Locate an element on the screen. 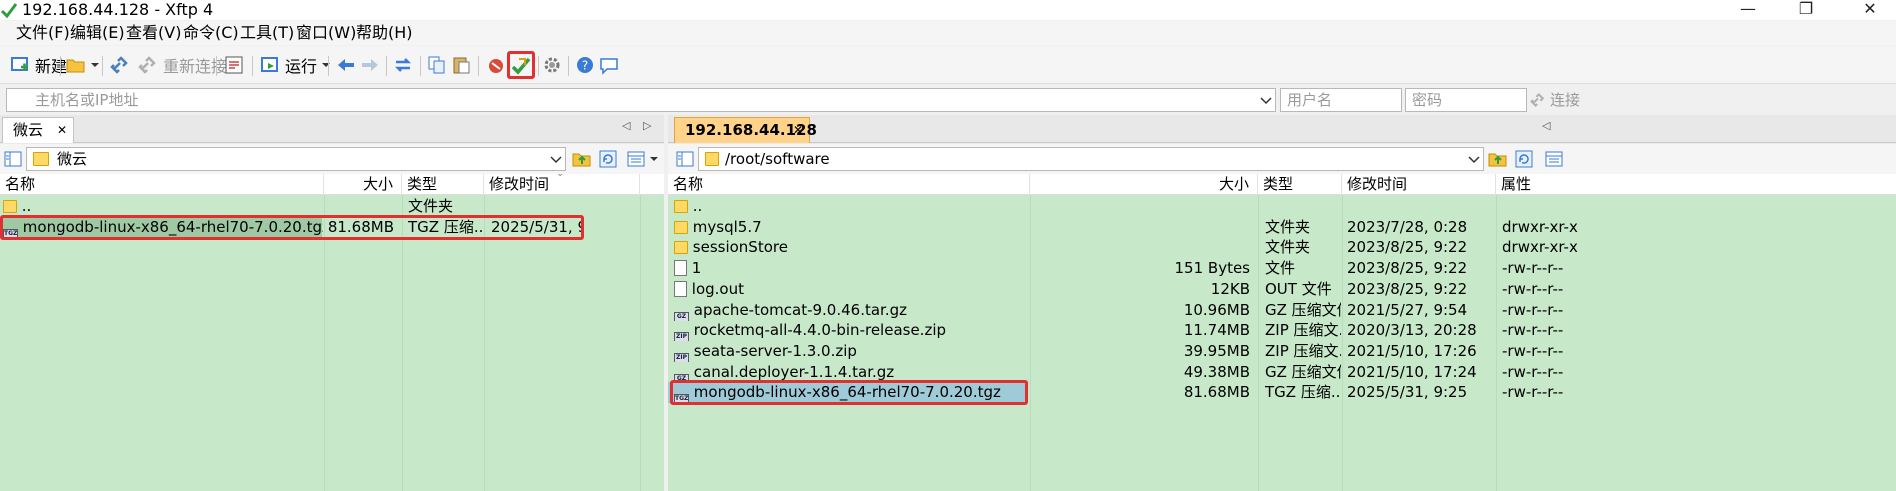  address-bar: 主机名或IP地址 用户名 密码 连接 is located at coordinates (948, 99).